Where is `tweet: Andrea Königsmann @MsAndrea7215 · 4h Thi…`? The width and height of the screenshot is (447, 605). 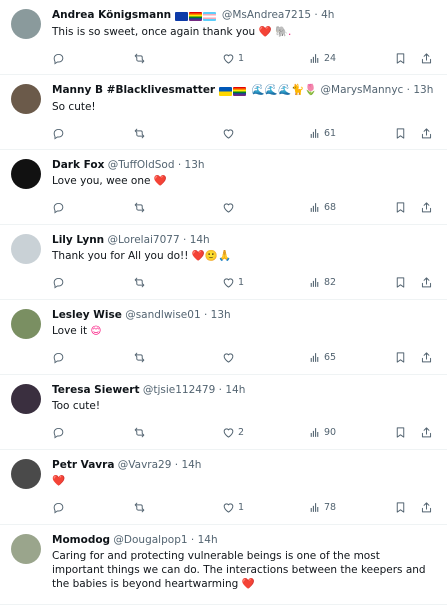 tweet: Andrea Königsmann @MsAndrea7215 · 4h Thi… is located at coordinates (223, 37).